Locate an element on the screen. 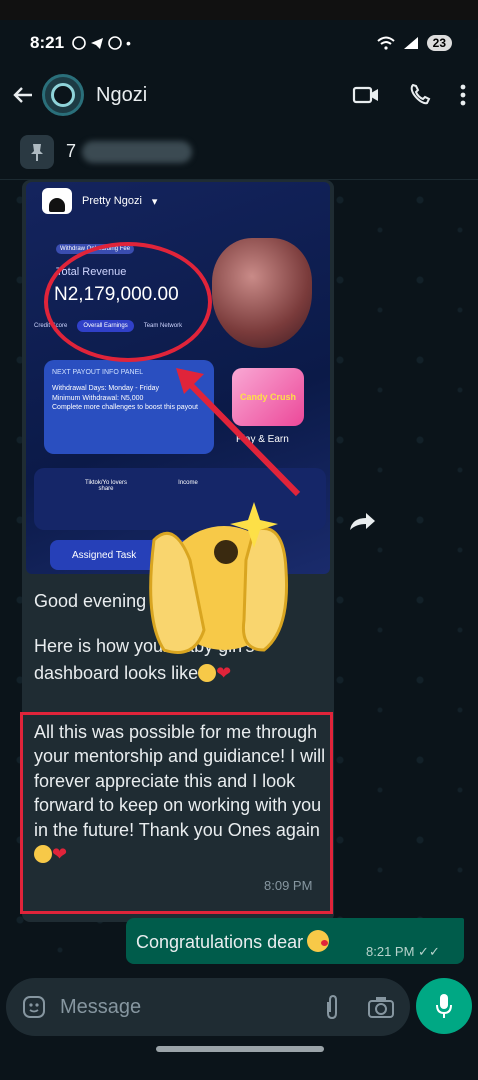  top-frame is located at coordinates (239, 10).